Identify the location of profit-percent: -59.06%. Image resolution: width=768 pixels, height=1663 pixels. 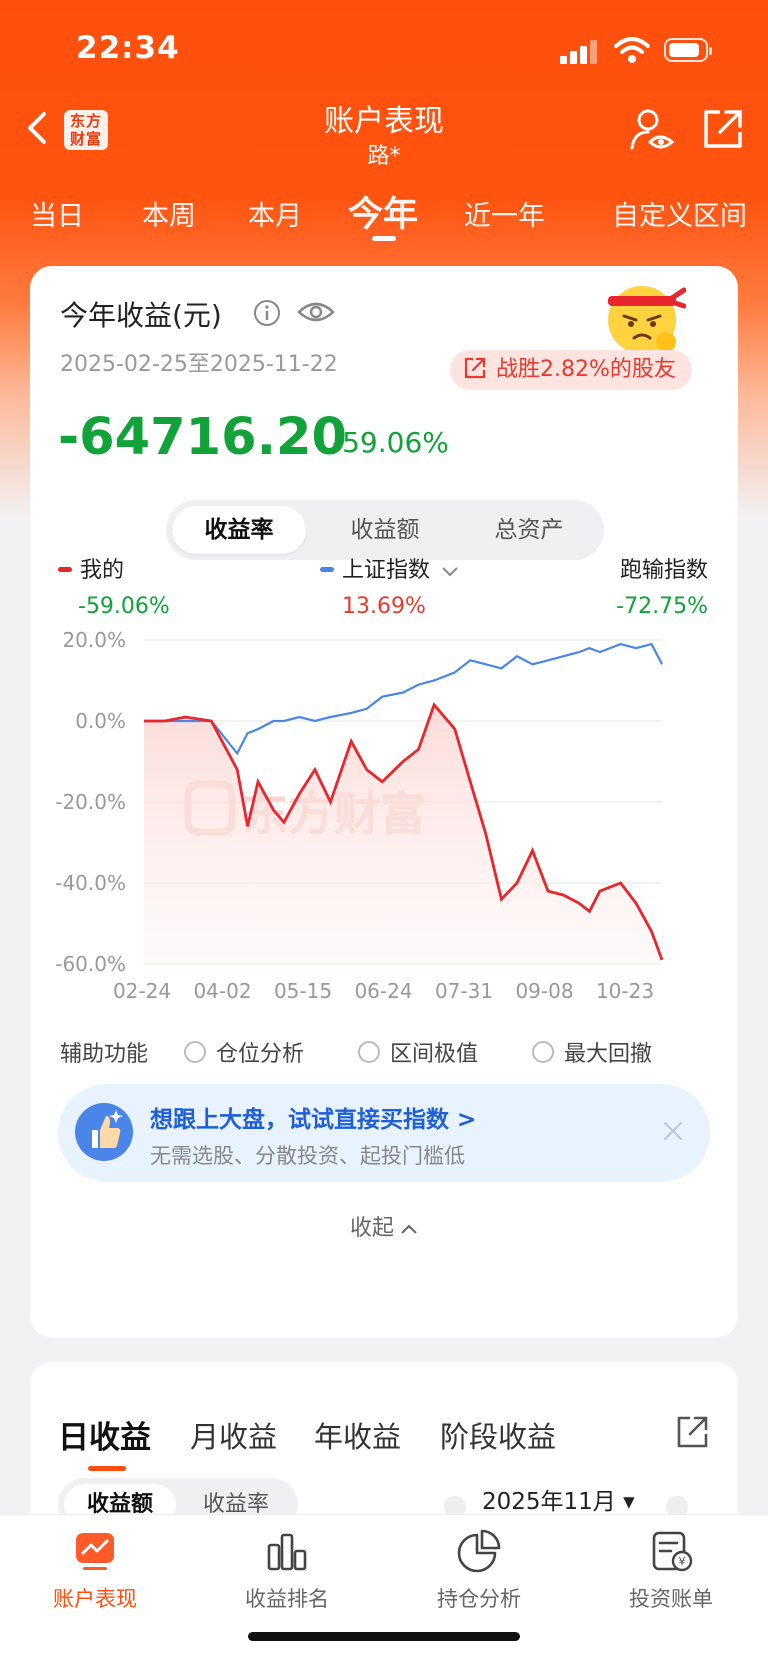
(390, 442).